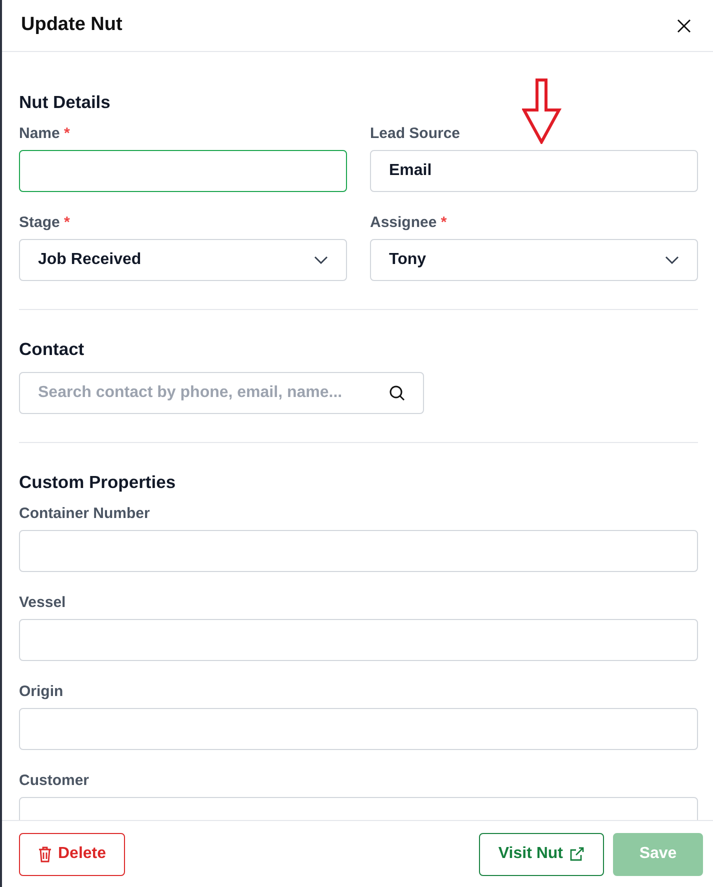 The height and width of the screenshot is (887, 713). I want to click on input-field, so click(183, 171).